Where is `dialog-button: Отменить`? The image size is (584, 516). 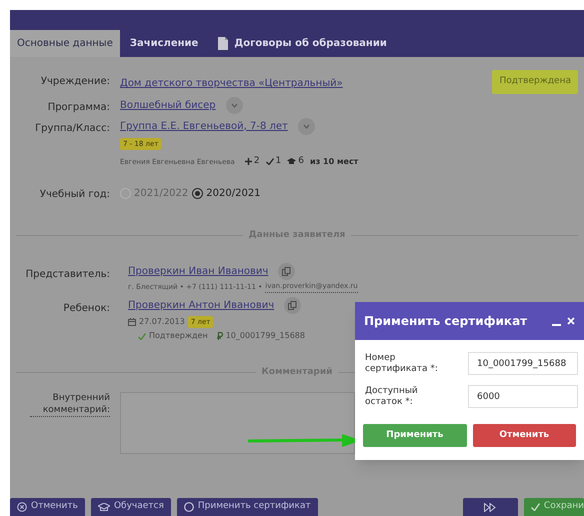 dialog-button: Отменить is located at coordinates (524, 435).